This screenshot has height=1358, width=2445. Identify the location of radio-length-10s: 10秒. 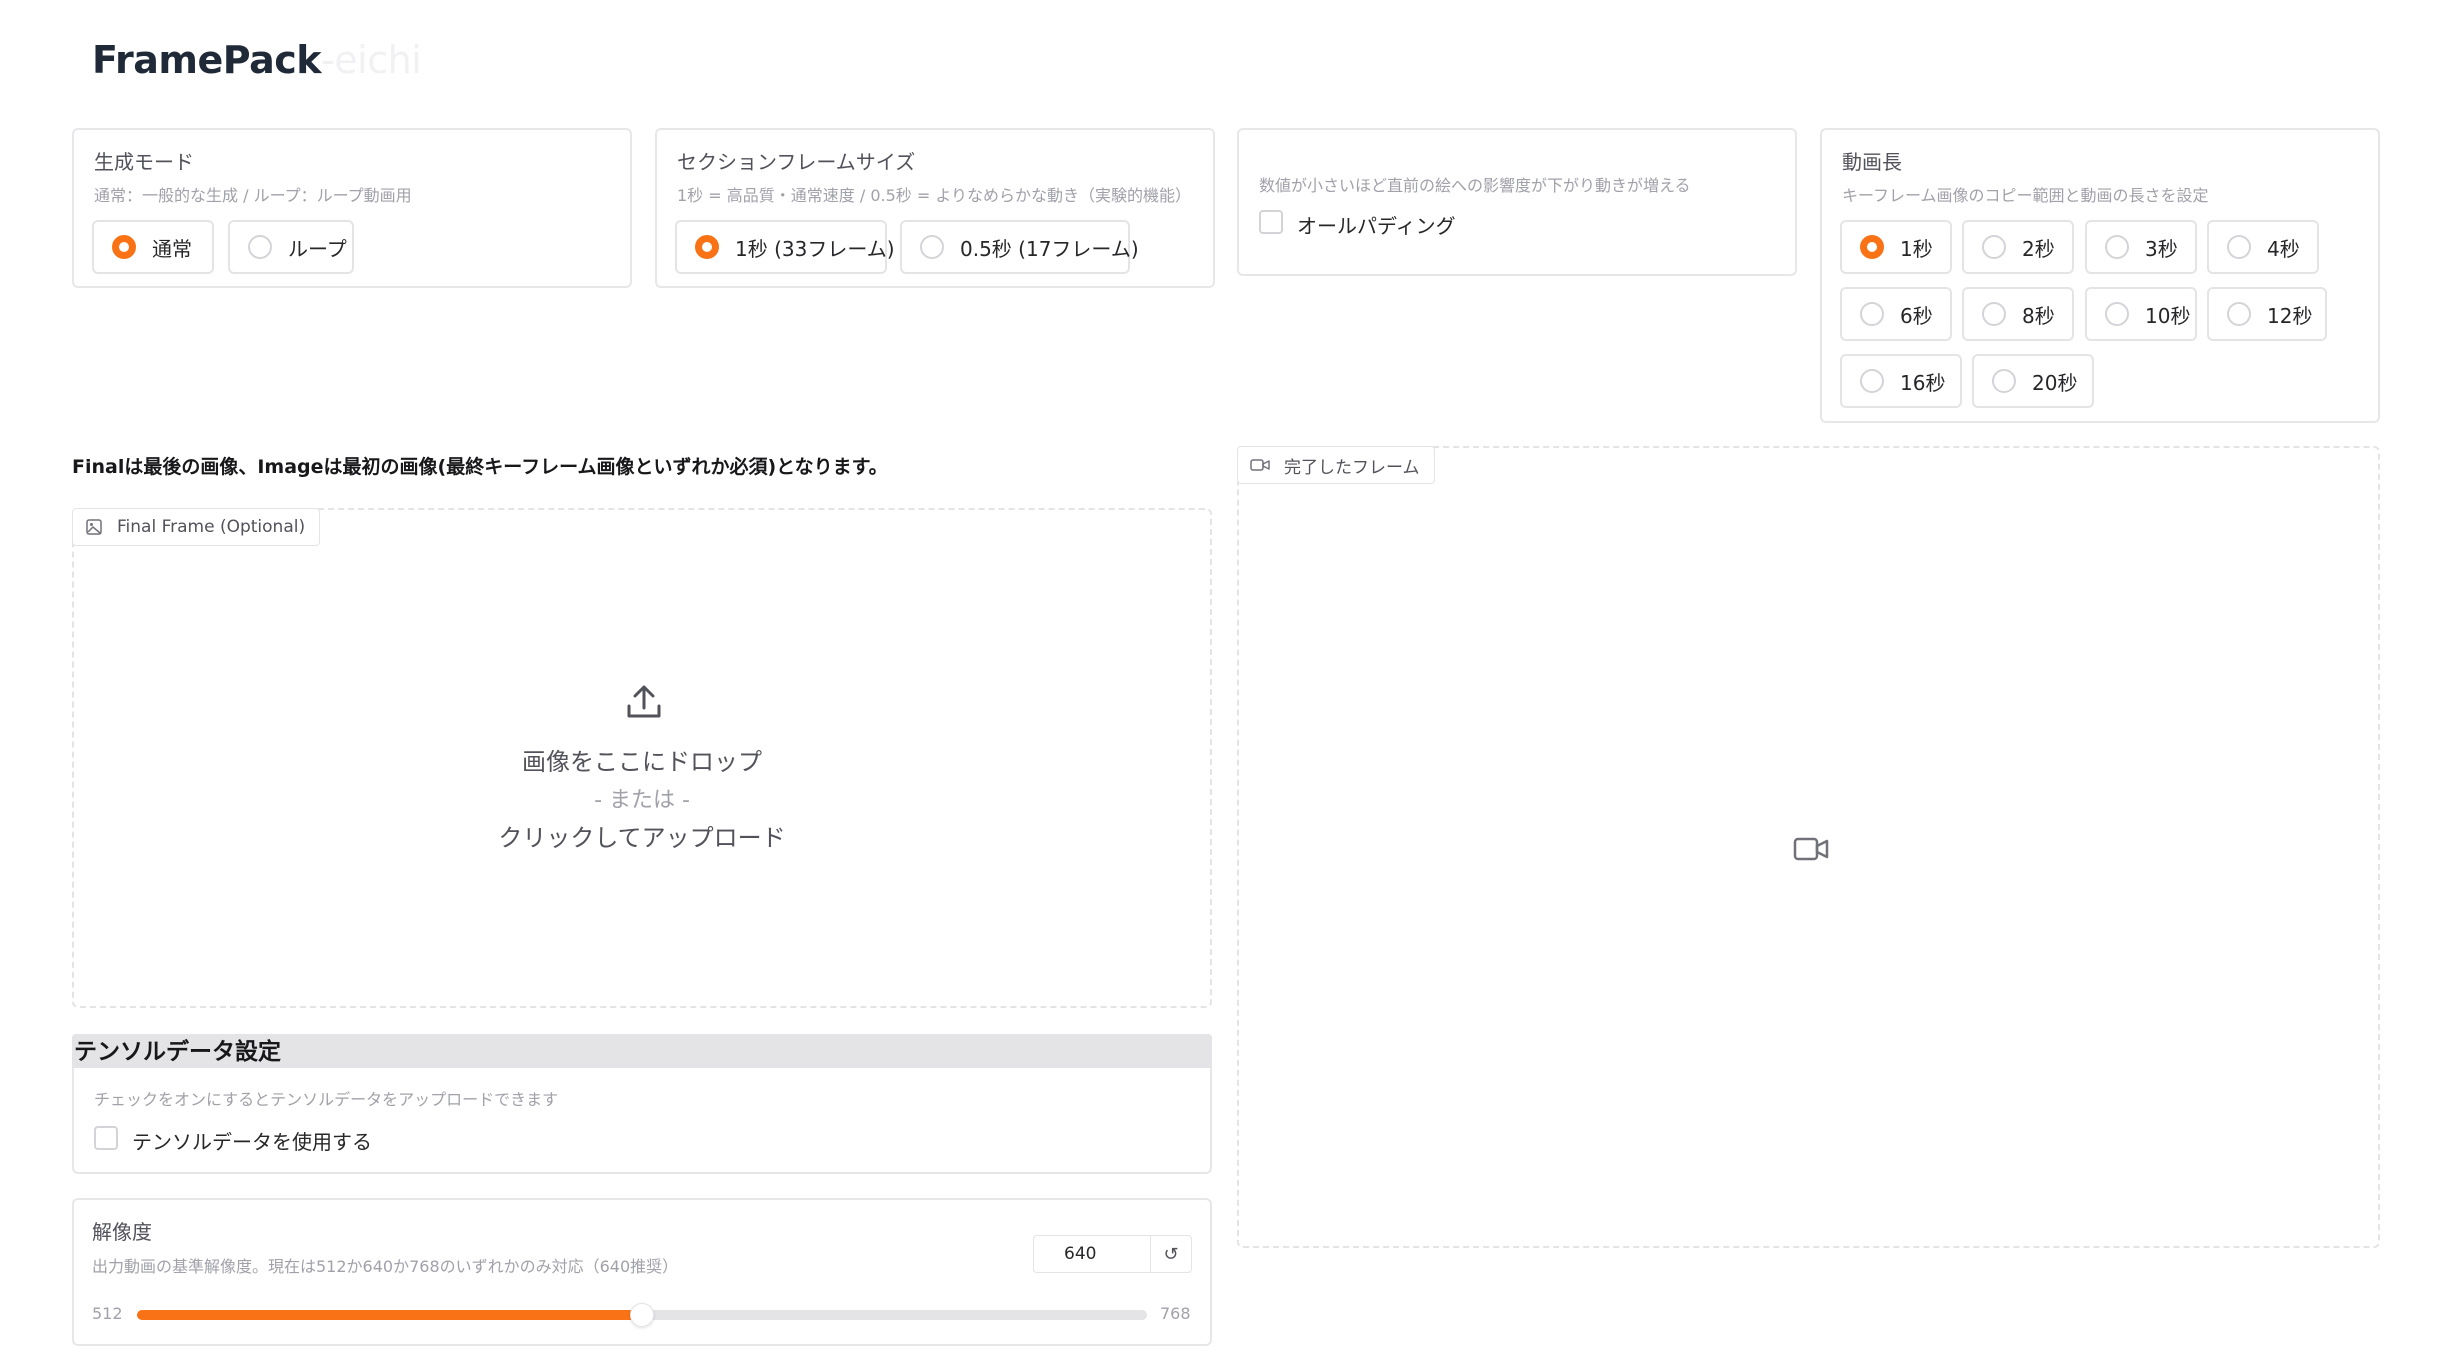
(2141, 314).